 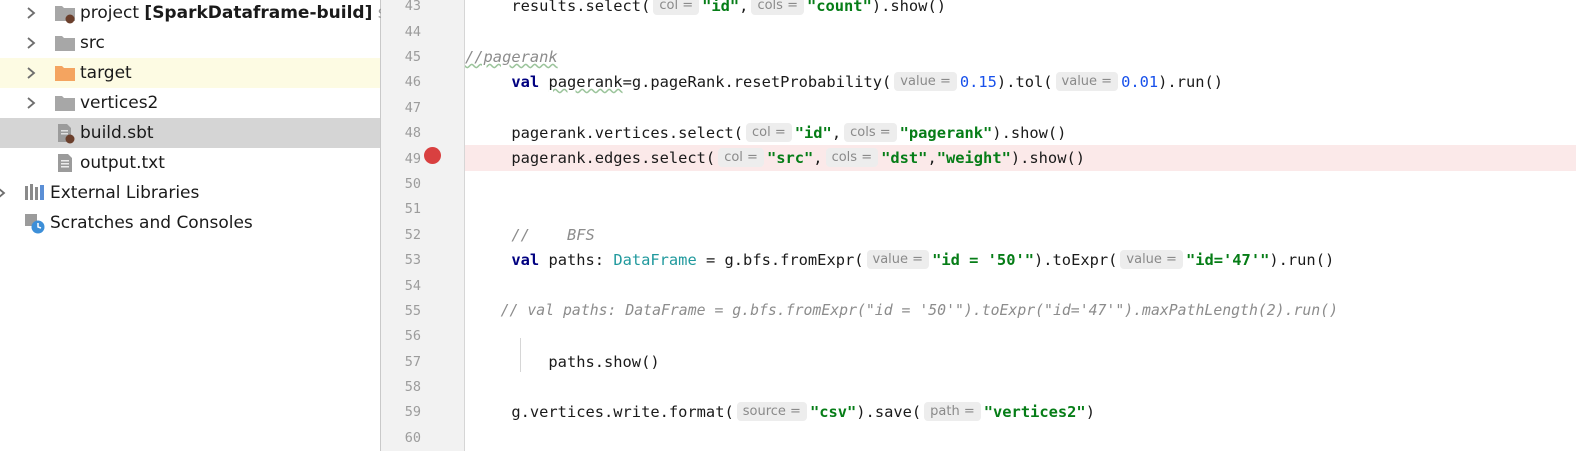 I want to click on line-number: 49, so click(x=412, y=159).